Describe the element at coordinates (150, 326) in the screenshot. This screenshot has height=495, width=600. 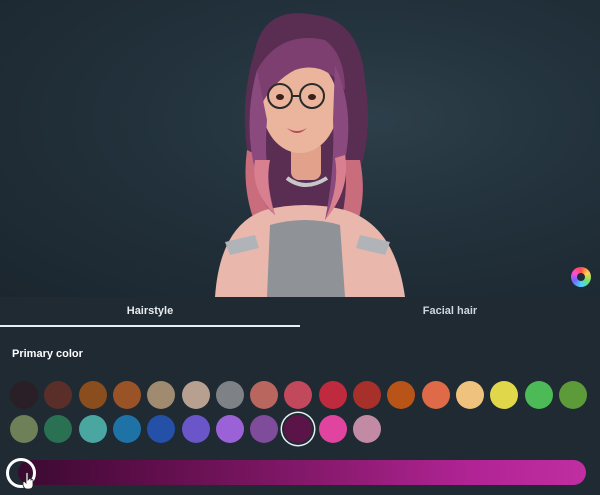
I see `active-tab-indicator` at that location.